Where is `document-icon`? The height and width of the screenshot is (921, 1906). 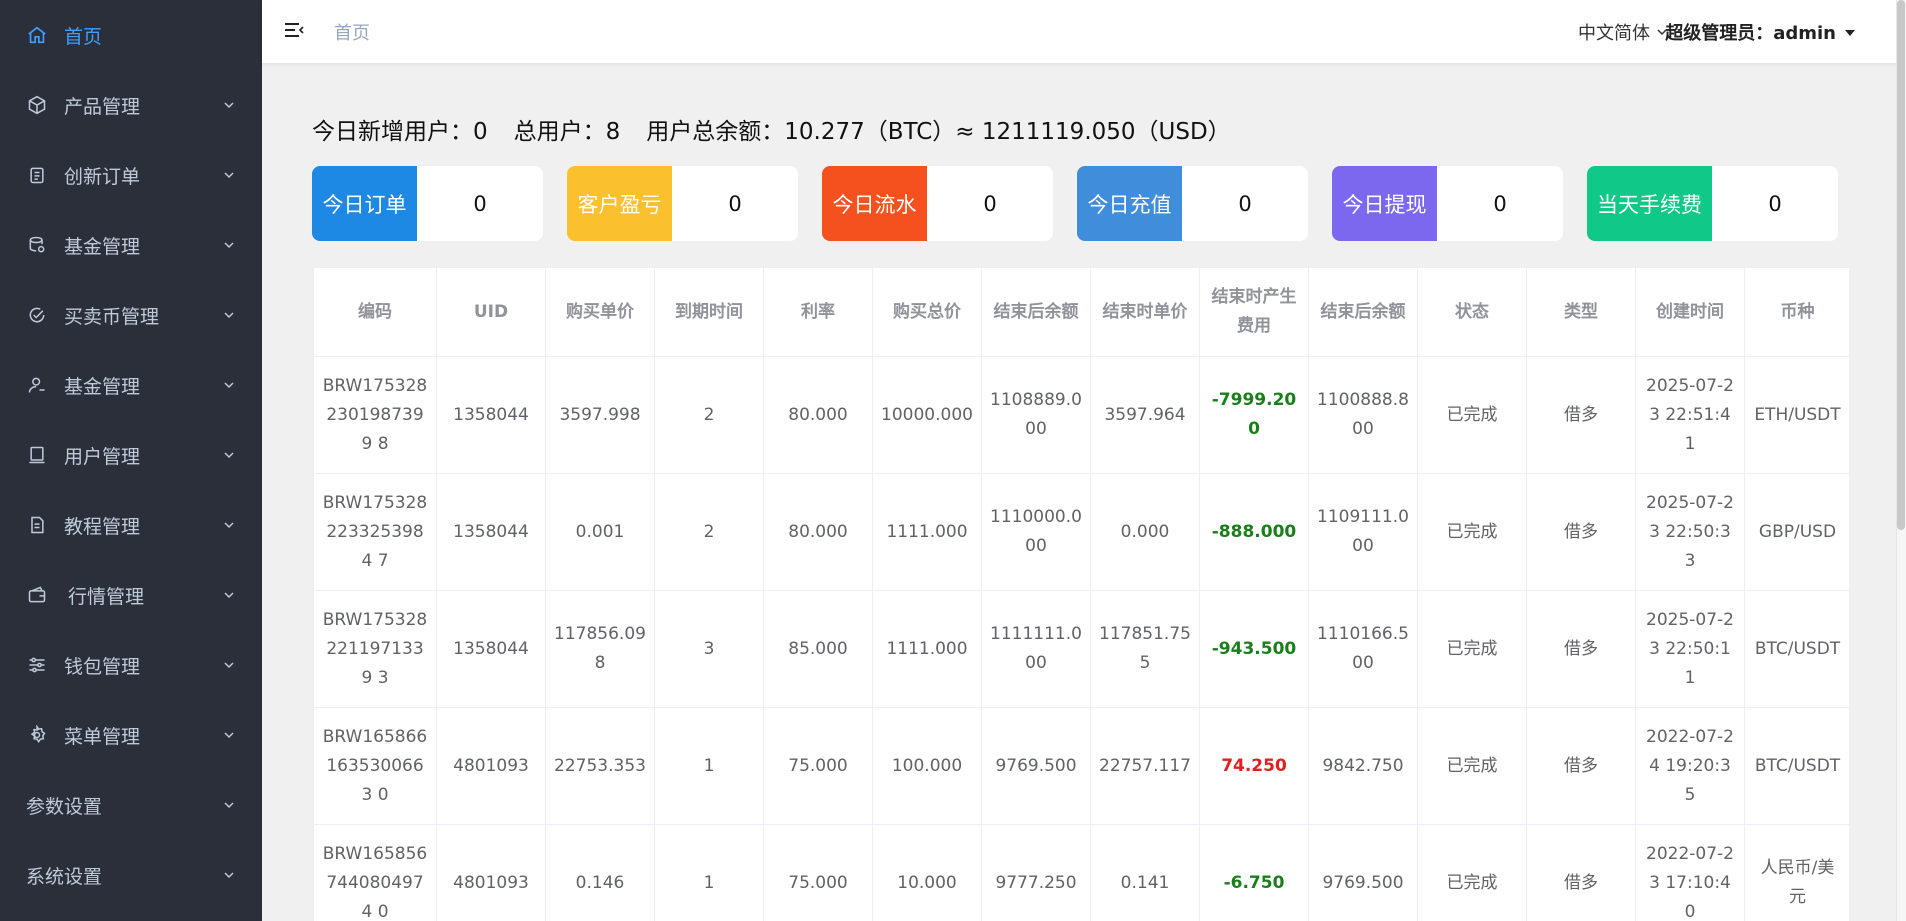 document-icon is located at coordinates (37, 525).